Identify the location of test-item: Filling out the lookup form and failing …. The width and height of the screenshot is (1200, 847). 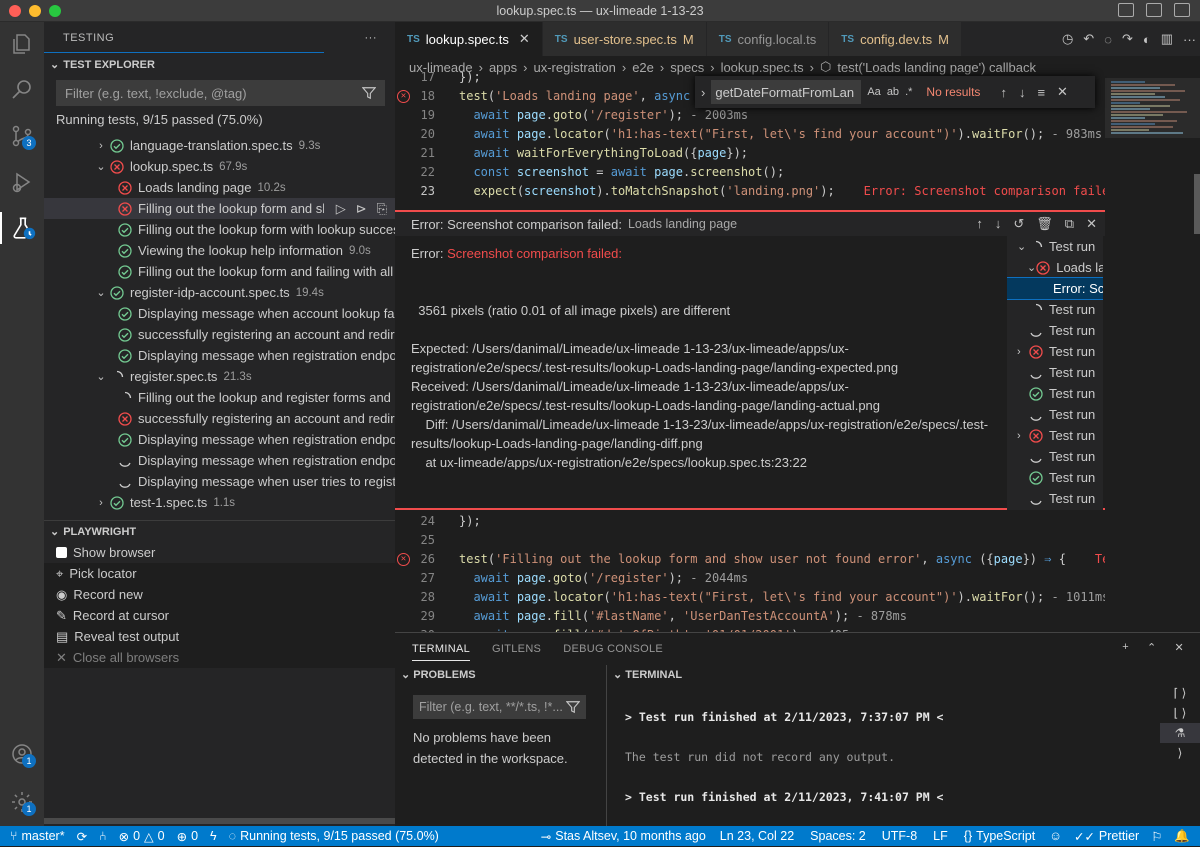
(219, 271).